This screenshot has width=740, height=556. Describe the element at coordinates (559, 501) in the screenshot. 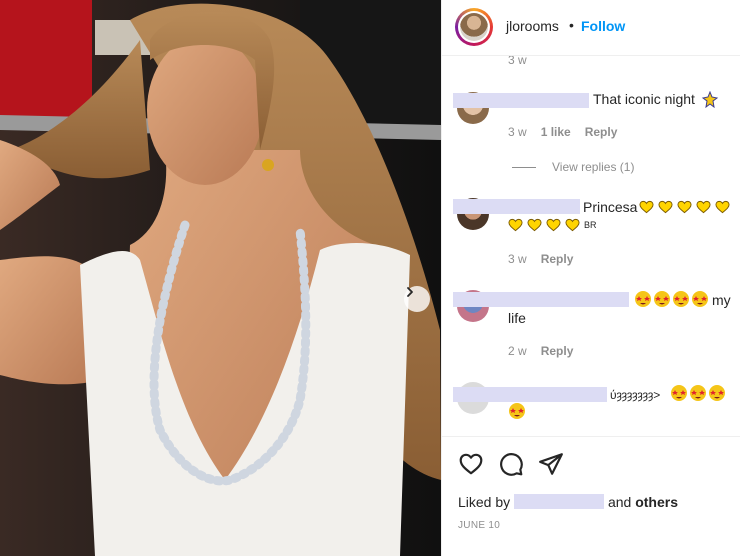

I see `redacted-liker` at that location.